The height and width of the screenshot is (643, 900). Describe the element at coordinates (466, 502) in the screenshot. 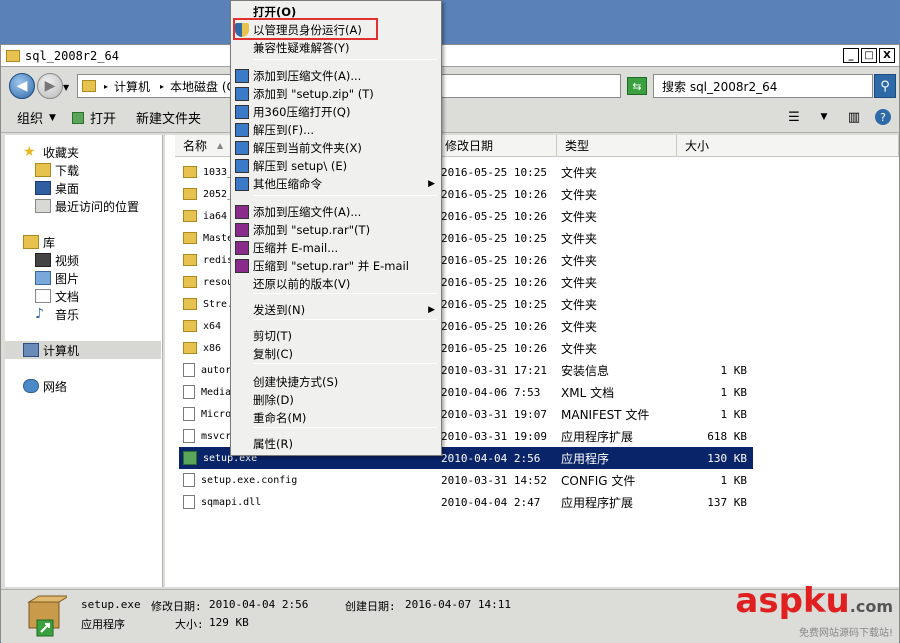

I see `table-row: sqmapi.dll 2010-04-04 2:47 应用程序扩展 137 KB` at that location.